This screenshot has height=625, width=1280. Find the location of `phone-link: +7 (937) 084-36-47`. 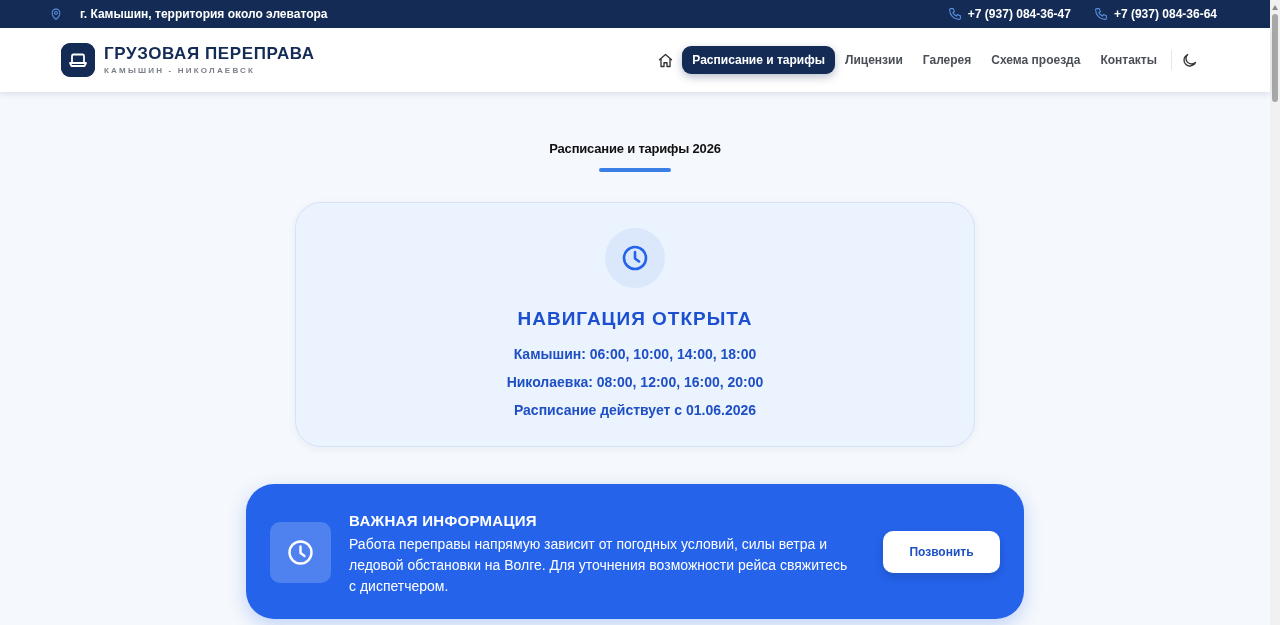

phone-link: +7 (937) 084-36-47 is located at coordinates (1019, 14).